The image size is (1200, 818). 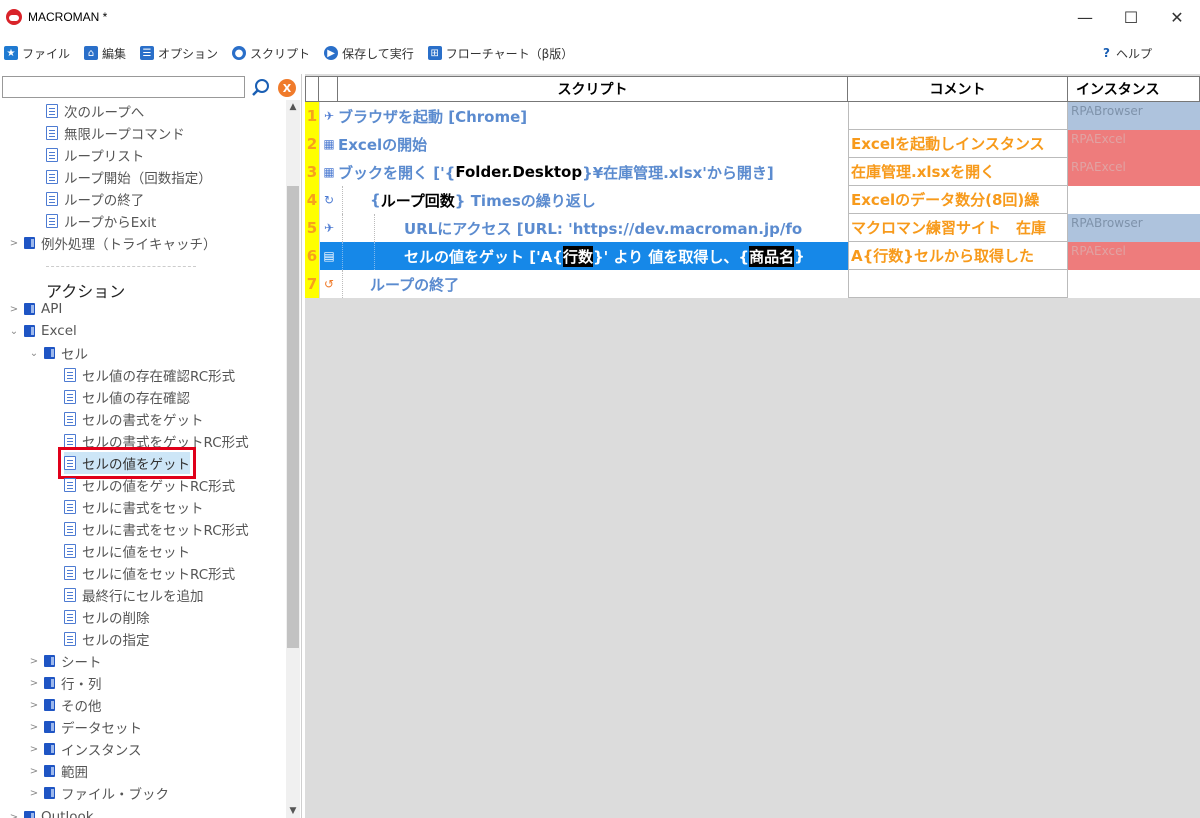 I want to click on tree-group-file-book: > ファイル・ブック, so click(x=98, y=793).